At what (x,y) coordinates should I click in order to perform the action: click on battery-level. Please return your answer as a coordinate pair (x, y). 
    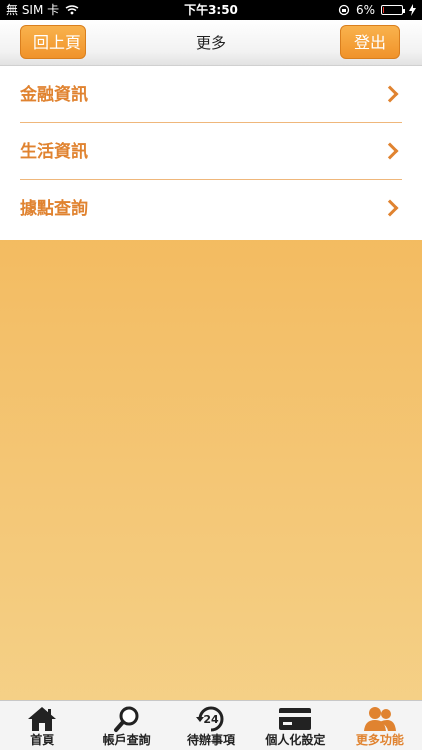
    Looking at the image, I should click on (383, 10).